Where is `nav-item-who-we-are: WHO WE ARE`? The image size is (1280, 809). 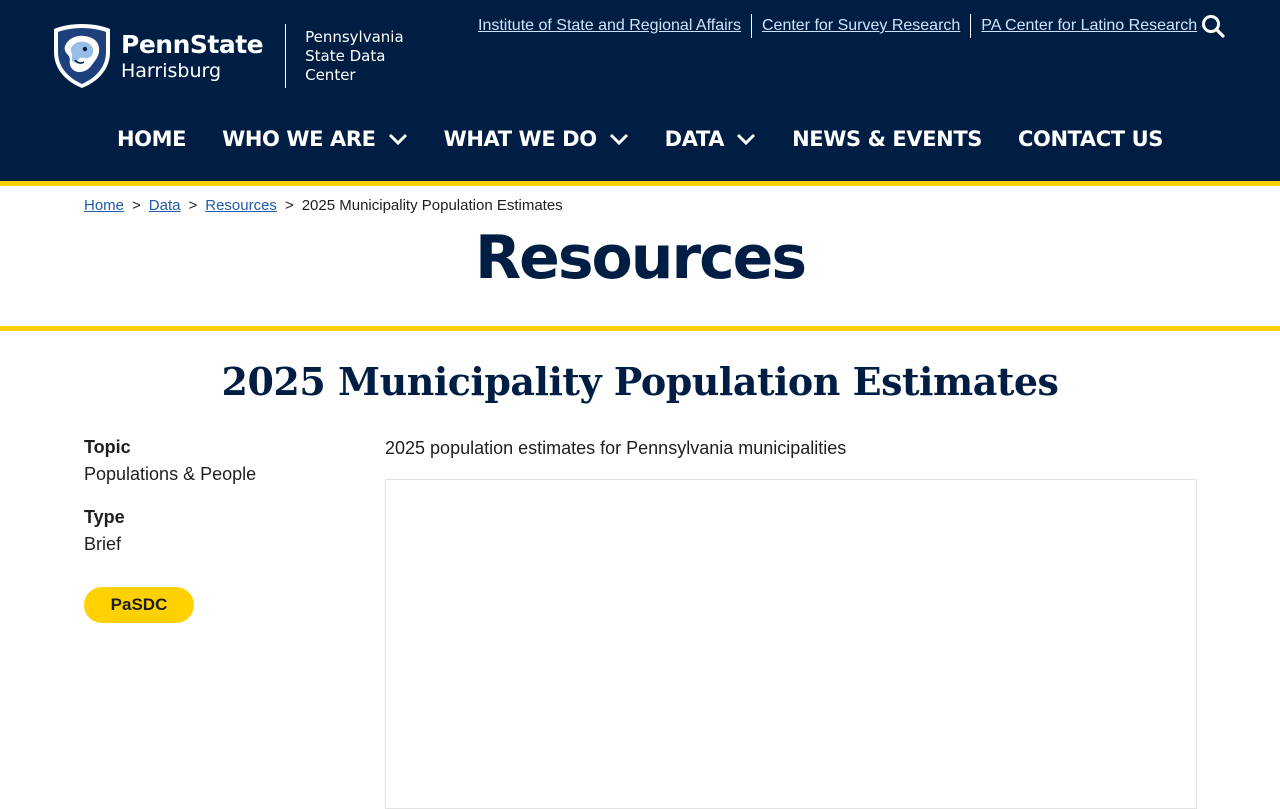 nav-item-who-we-are: WHO WE ARE is located at coordinates (315, 139).